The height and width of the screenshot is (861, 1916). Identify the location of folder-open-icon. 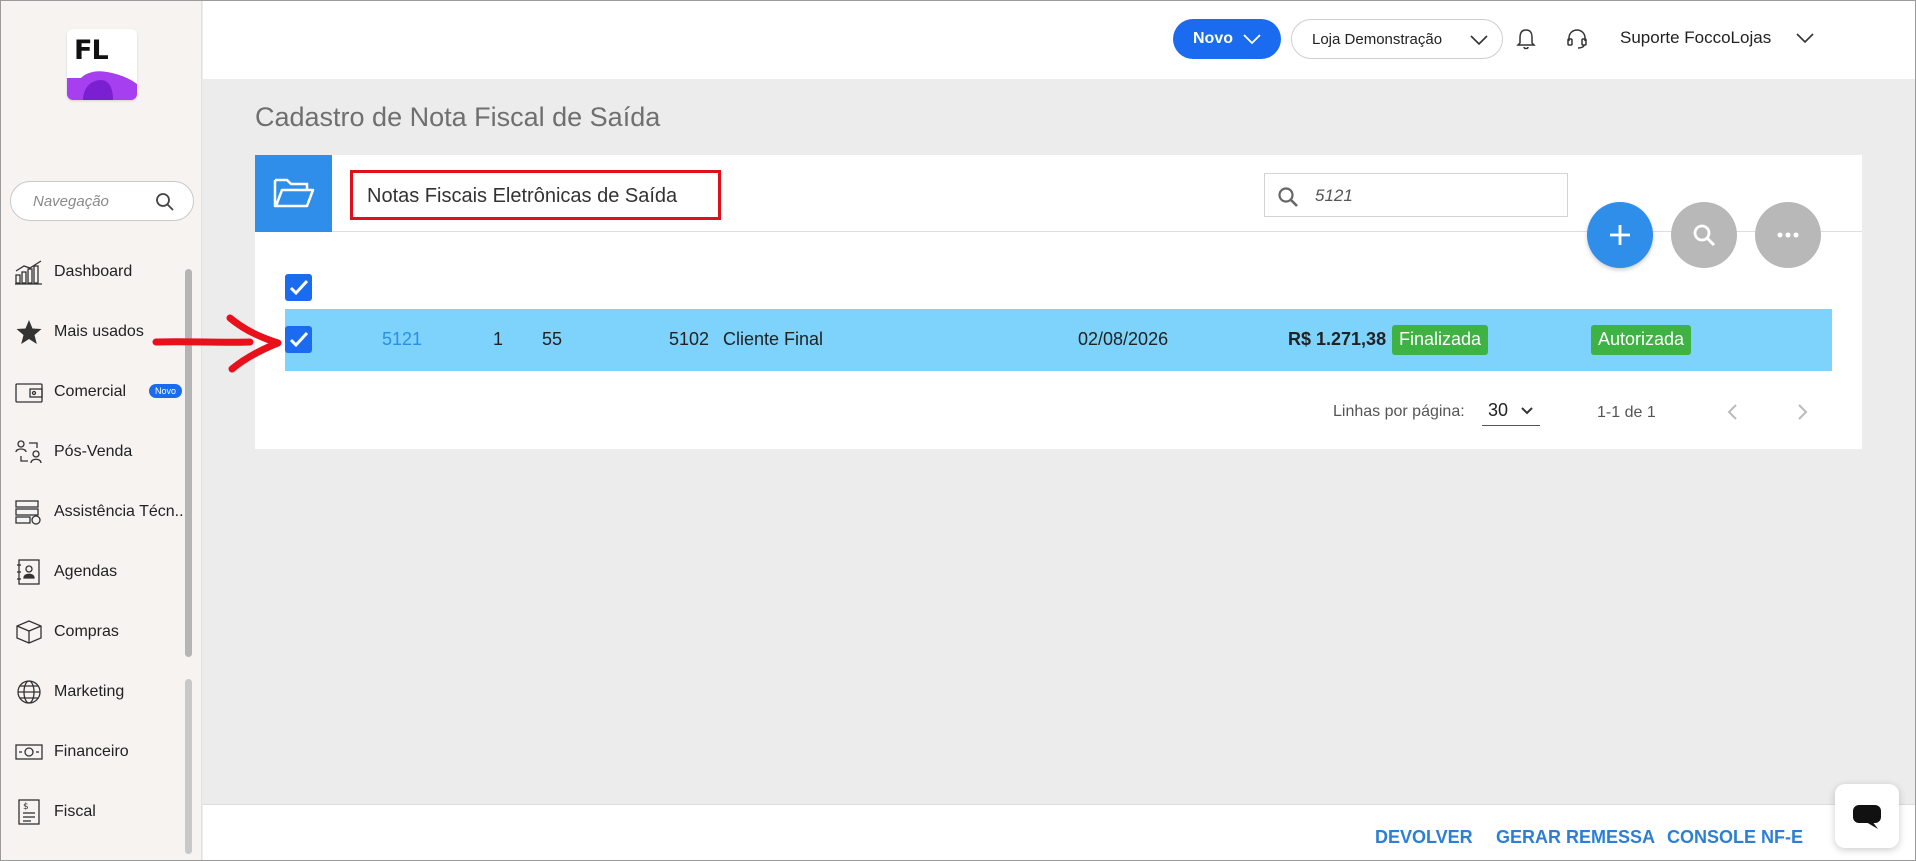
(294, 193).